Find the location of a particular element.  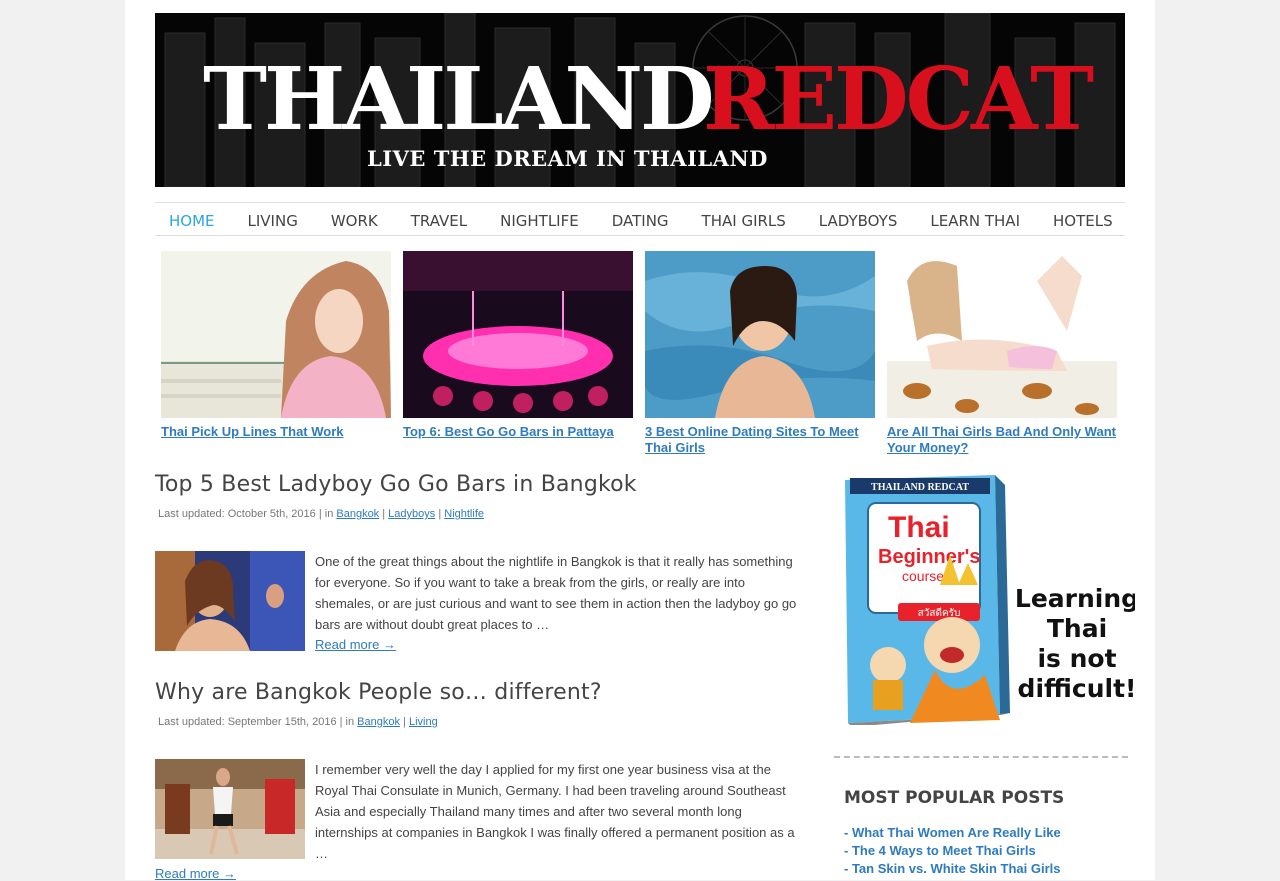

popular-post-link: - Tan Skin vs. White Skin Thai Girls is located at coordinates (952, 869).